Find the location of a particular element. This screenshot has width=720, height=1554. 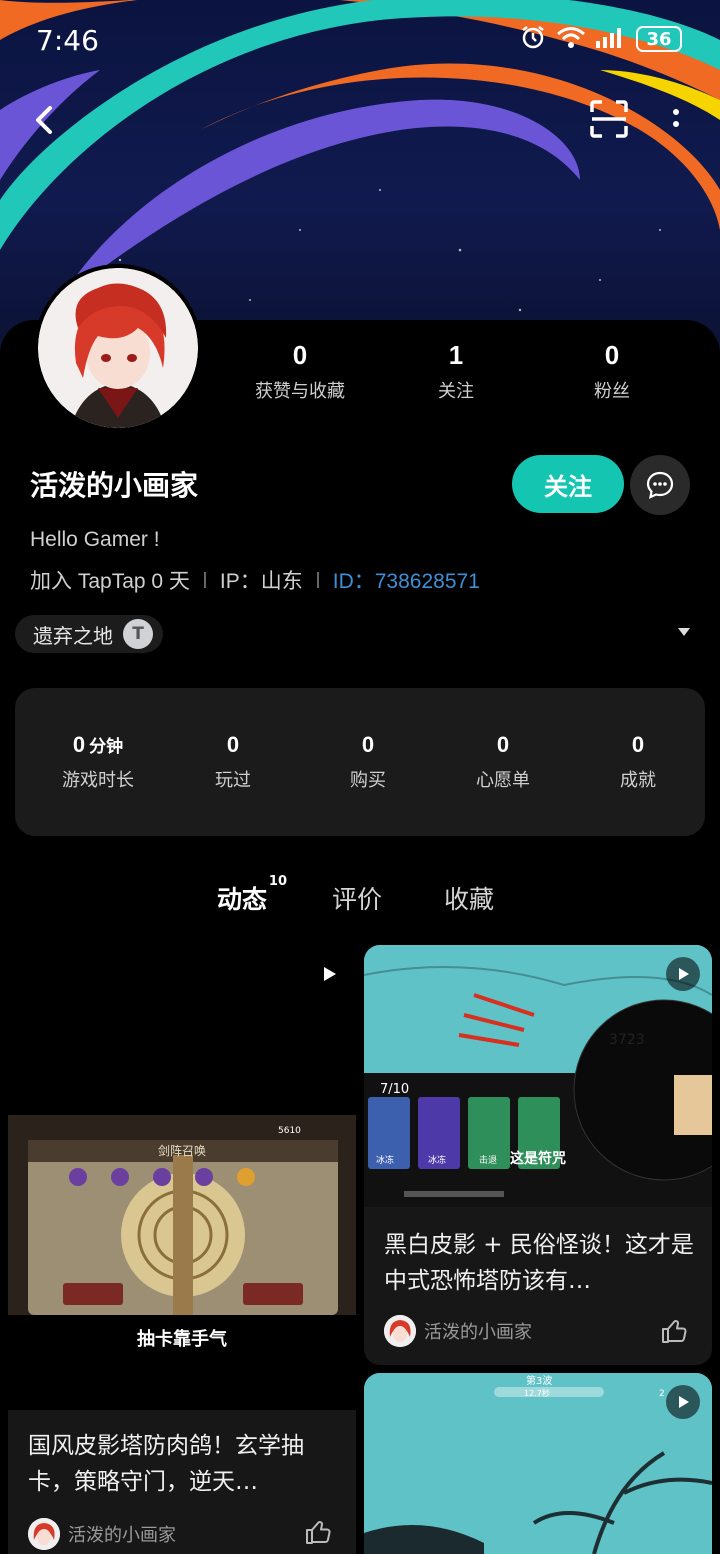

joined-text: 加入 TapTap 0 天 is located at coordinates (110, 581).